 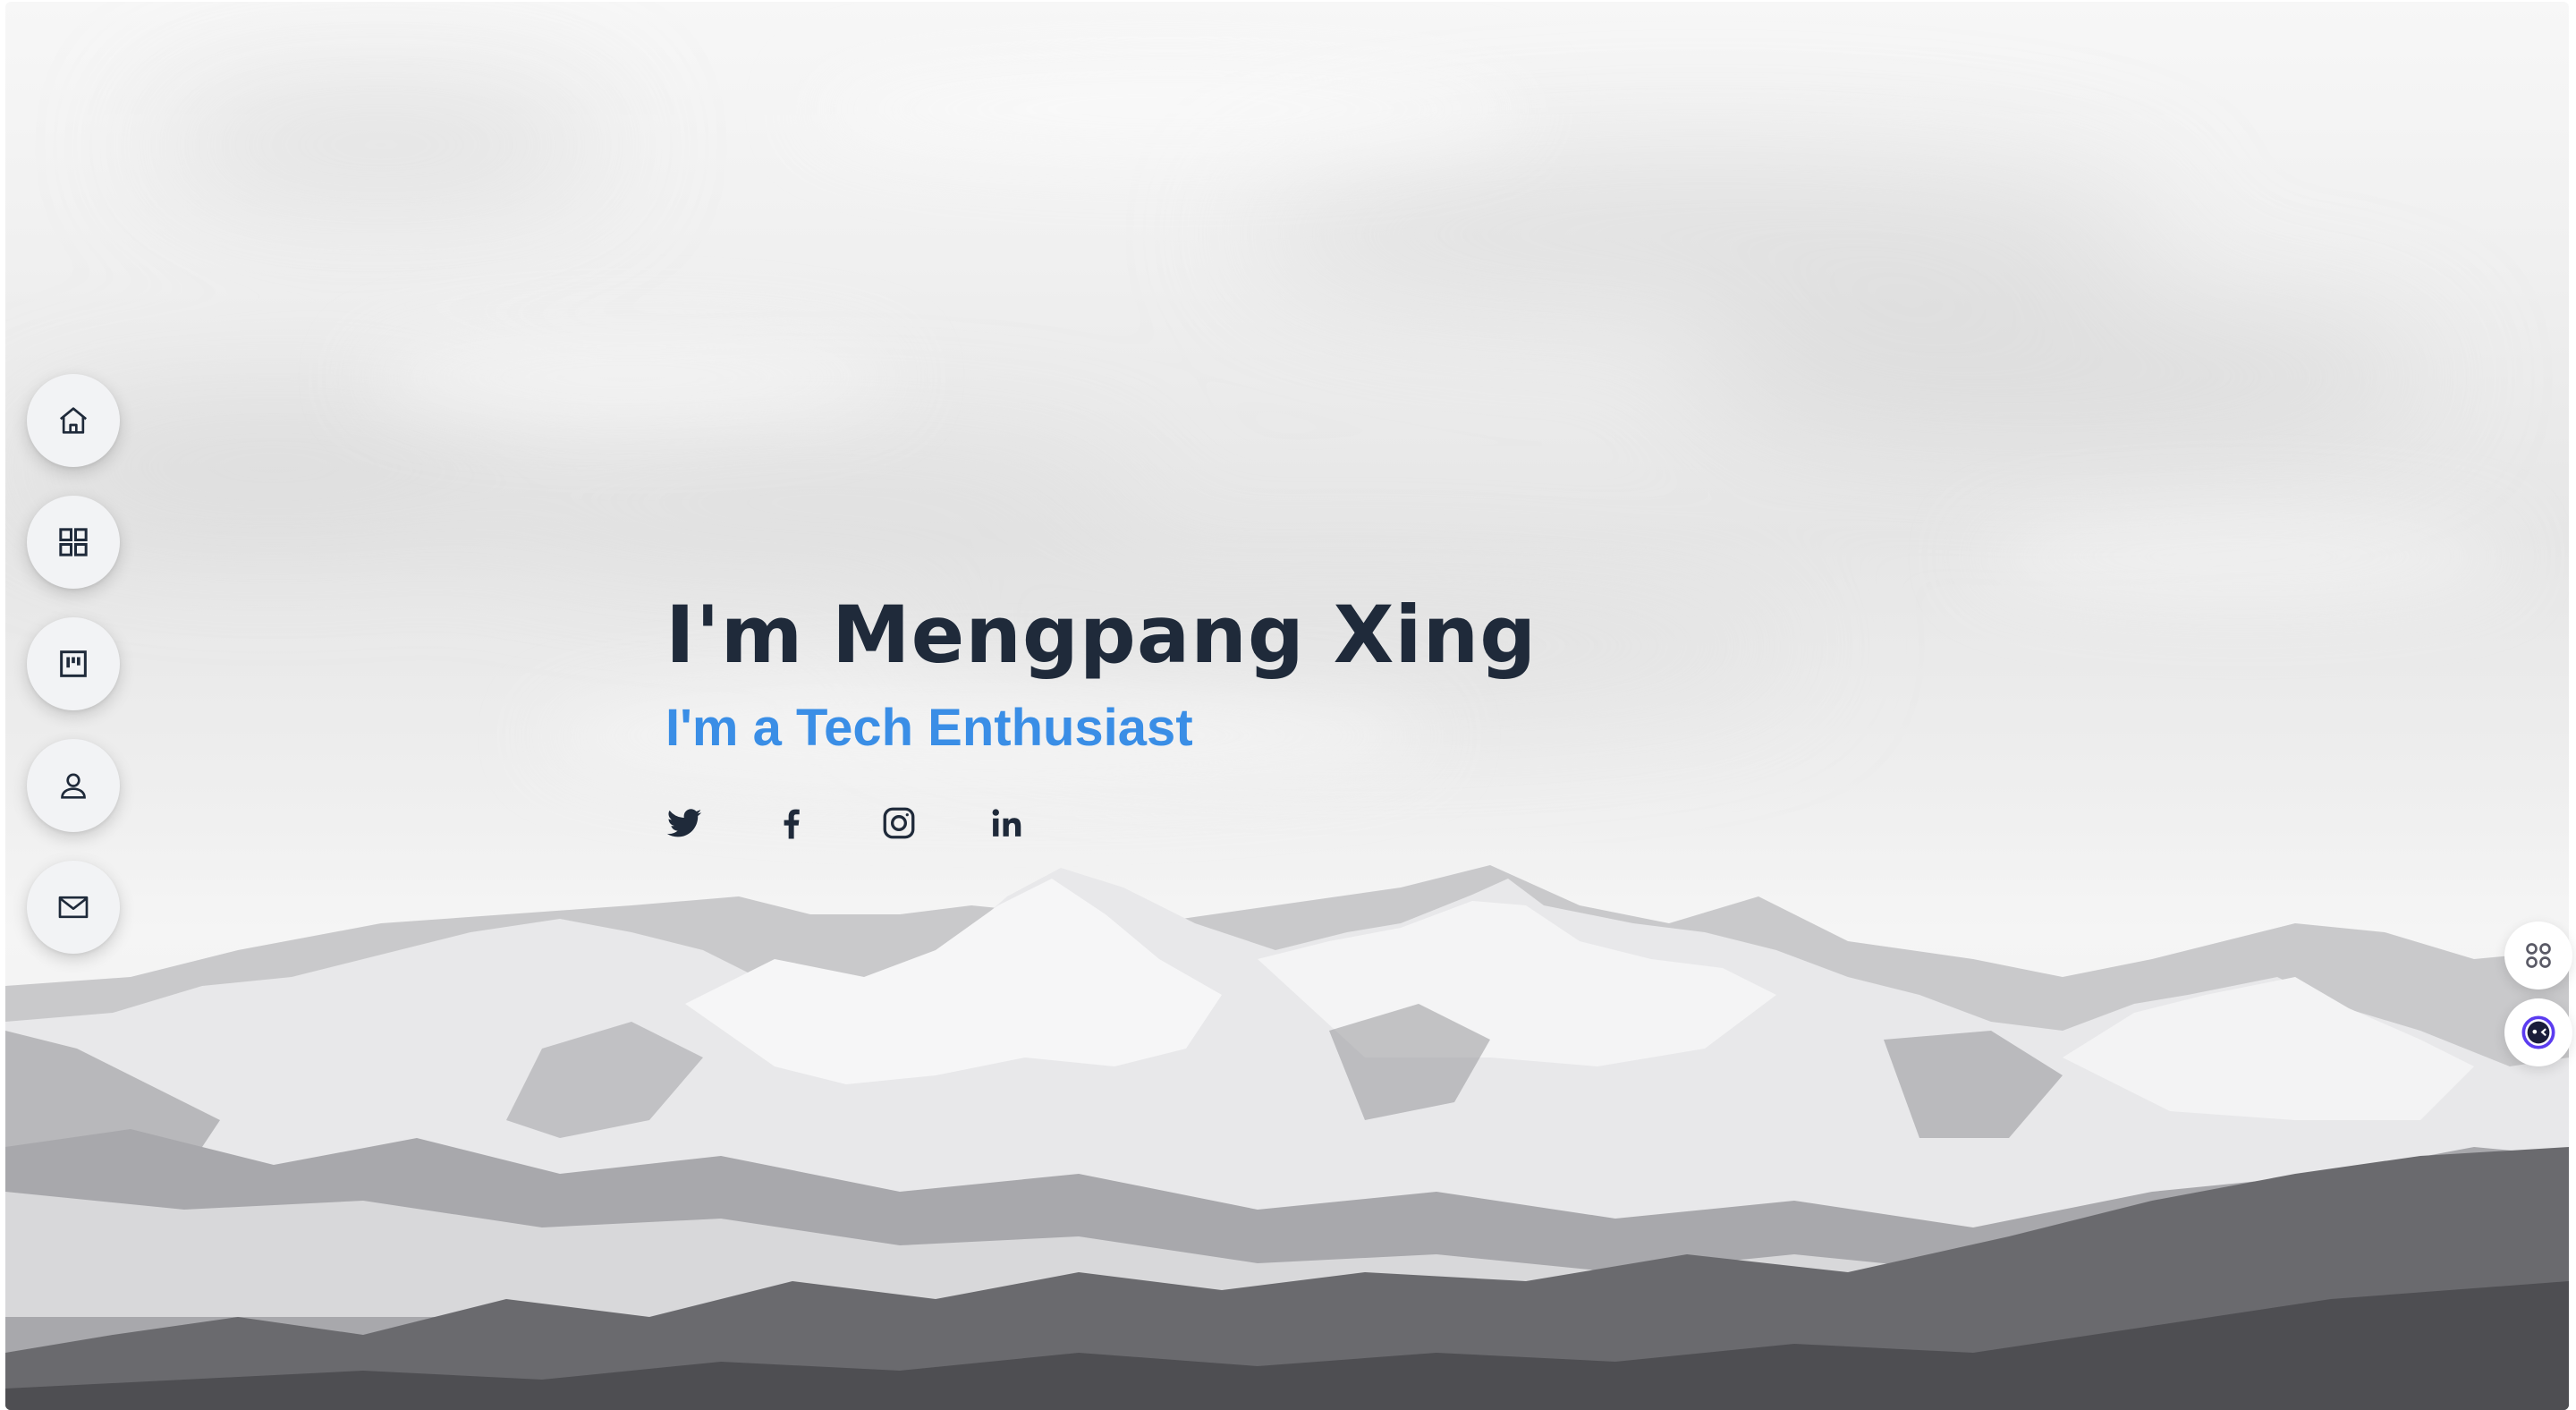 I want to click on nav-portfolio-button, so click(x=73, y=543).